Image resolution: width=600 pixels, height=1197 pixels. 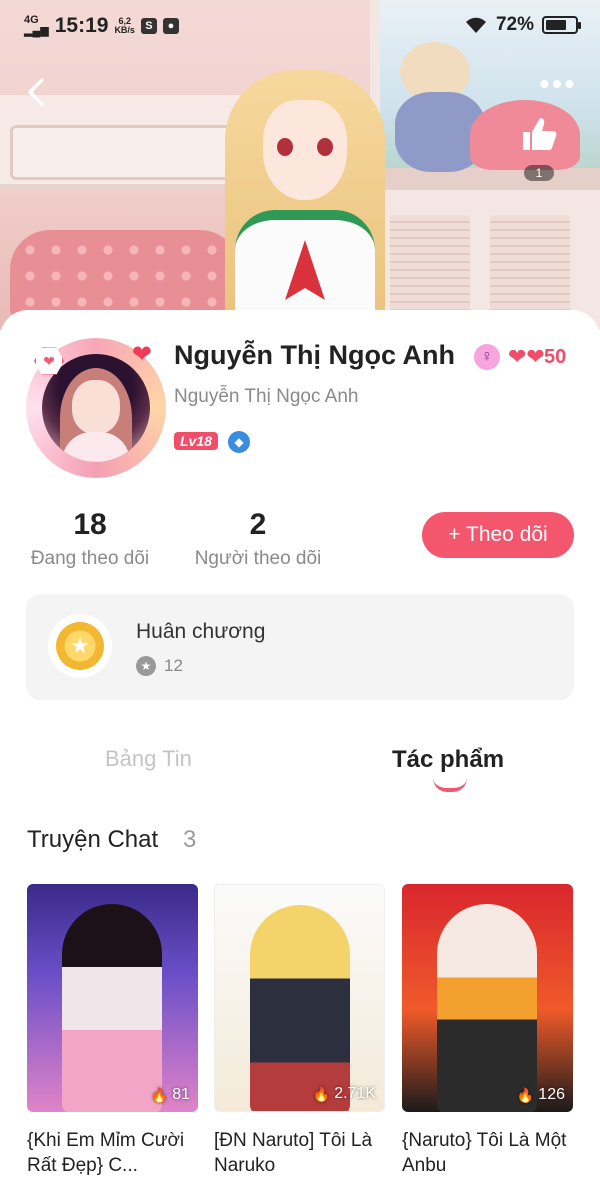 I want to click on cover-anime-girl, so click(x=305, y=200).